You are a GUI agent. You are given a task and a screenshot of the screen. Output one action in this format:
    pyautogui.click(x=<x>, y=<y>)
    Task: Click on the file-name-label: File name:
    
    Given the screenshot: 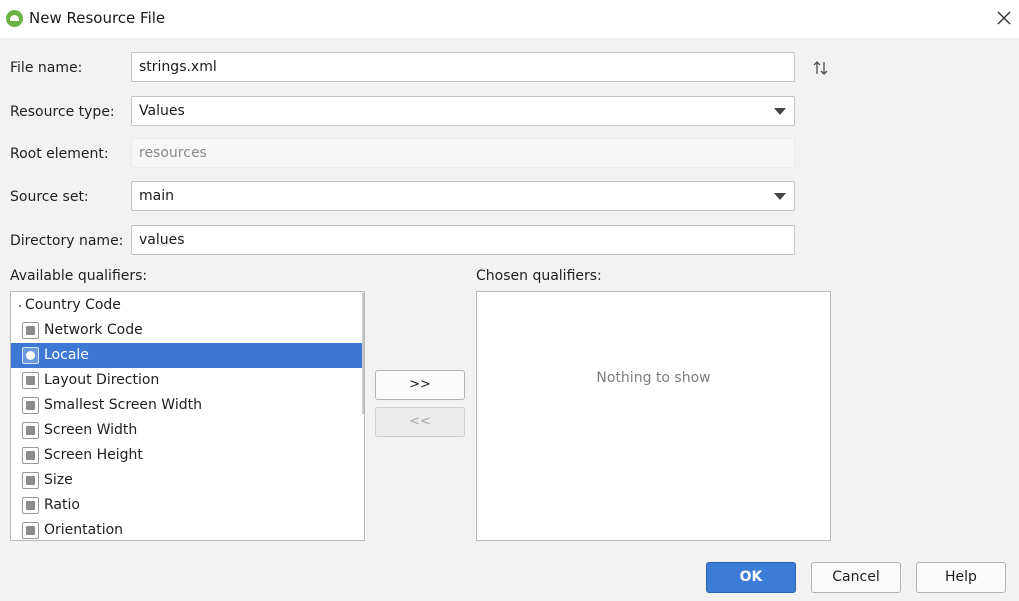 What is the action you would take?
    pyautogui.click(x=46, y=68)
    